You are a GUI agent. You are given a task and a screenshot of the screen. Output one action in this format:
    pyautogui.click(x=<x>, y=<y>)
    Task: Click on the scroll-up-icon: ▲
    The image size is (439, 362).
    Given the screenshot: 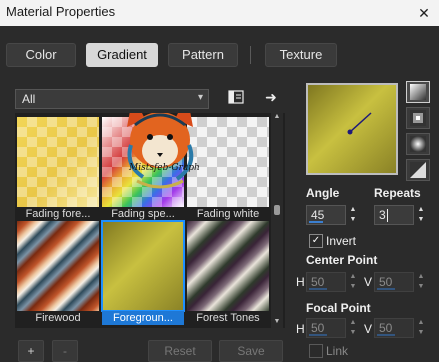 What is the action you would take?
    pyautogui.click(x=277, y=118)
    